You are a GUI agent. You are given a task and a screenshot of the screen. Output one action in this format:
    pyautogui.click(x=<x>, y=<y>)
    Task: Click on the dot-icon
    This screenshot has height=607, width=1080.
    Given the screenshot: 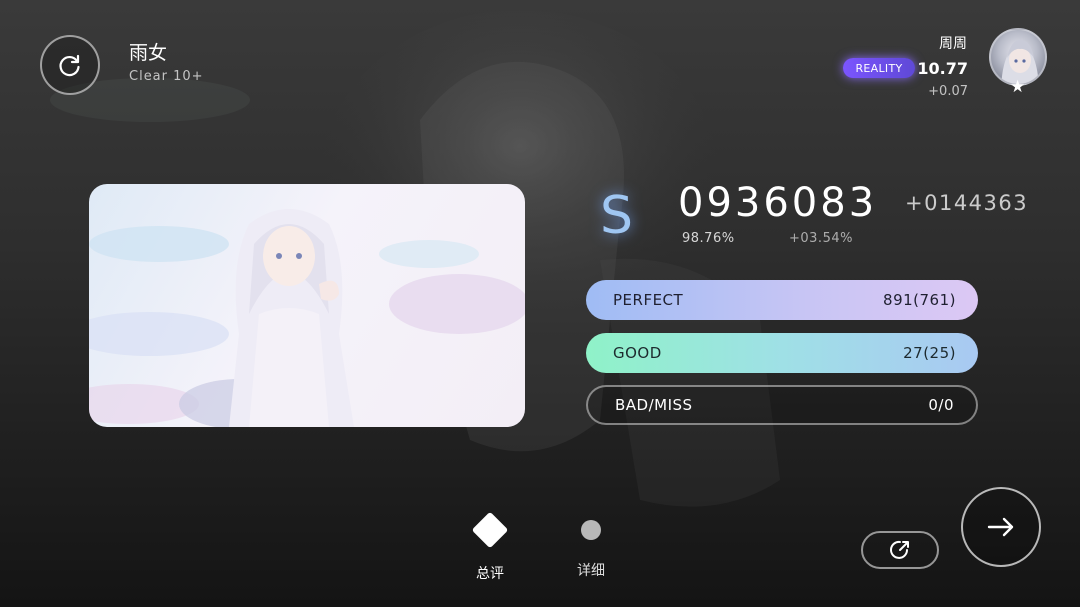 What is the action you would take?
    pyautogui.click(x=591, y=530)
    